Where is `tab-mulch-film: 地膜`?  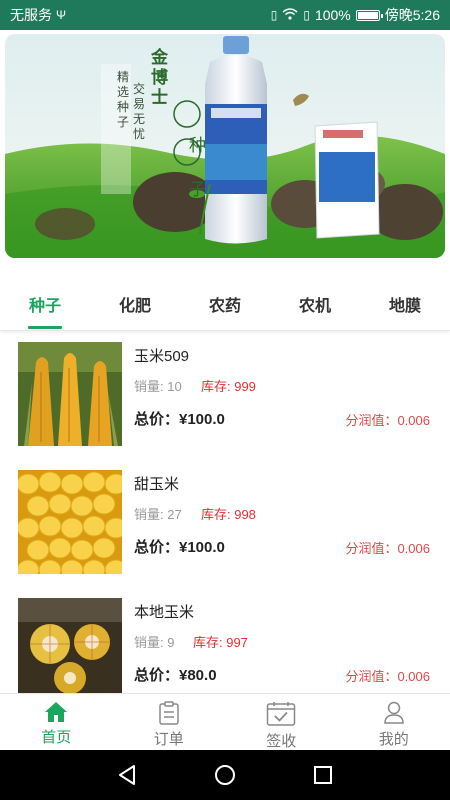 tab-mulch-film: 地膜 is located at coordinates (405, 301).